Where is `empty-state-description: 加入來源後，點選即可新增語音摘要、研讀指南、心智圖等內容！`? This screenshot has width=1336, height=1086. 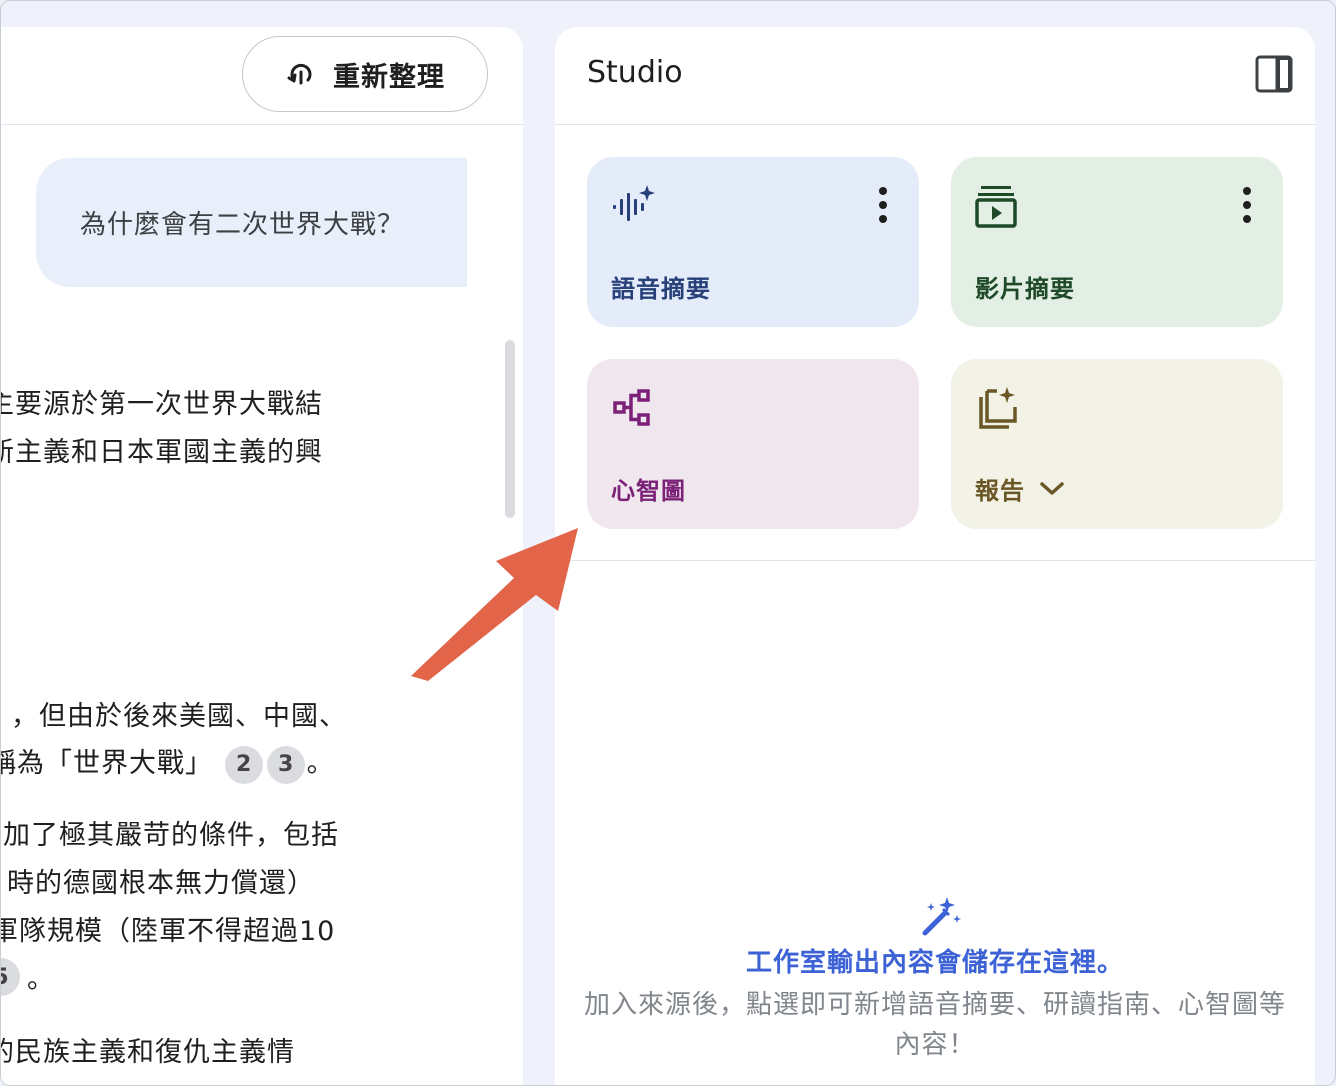
empty-state-description: 加入來源後，點選即可新增語音摘要、研讀指南、心智圖等內容！ is located at coordinates (934, 1025).